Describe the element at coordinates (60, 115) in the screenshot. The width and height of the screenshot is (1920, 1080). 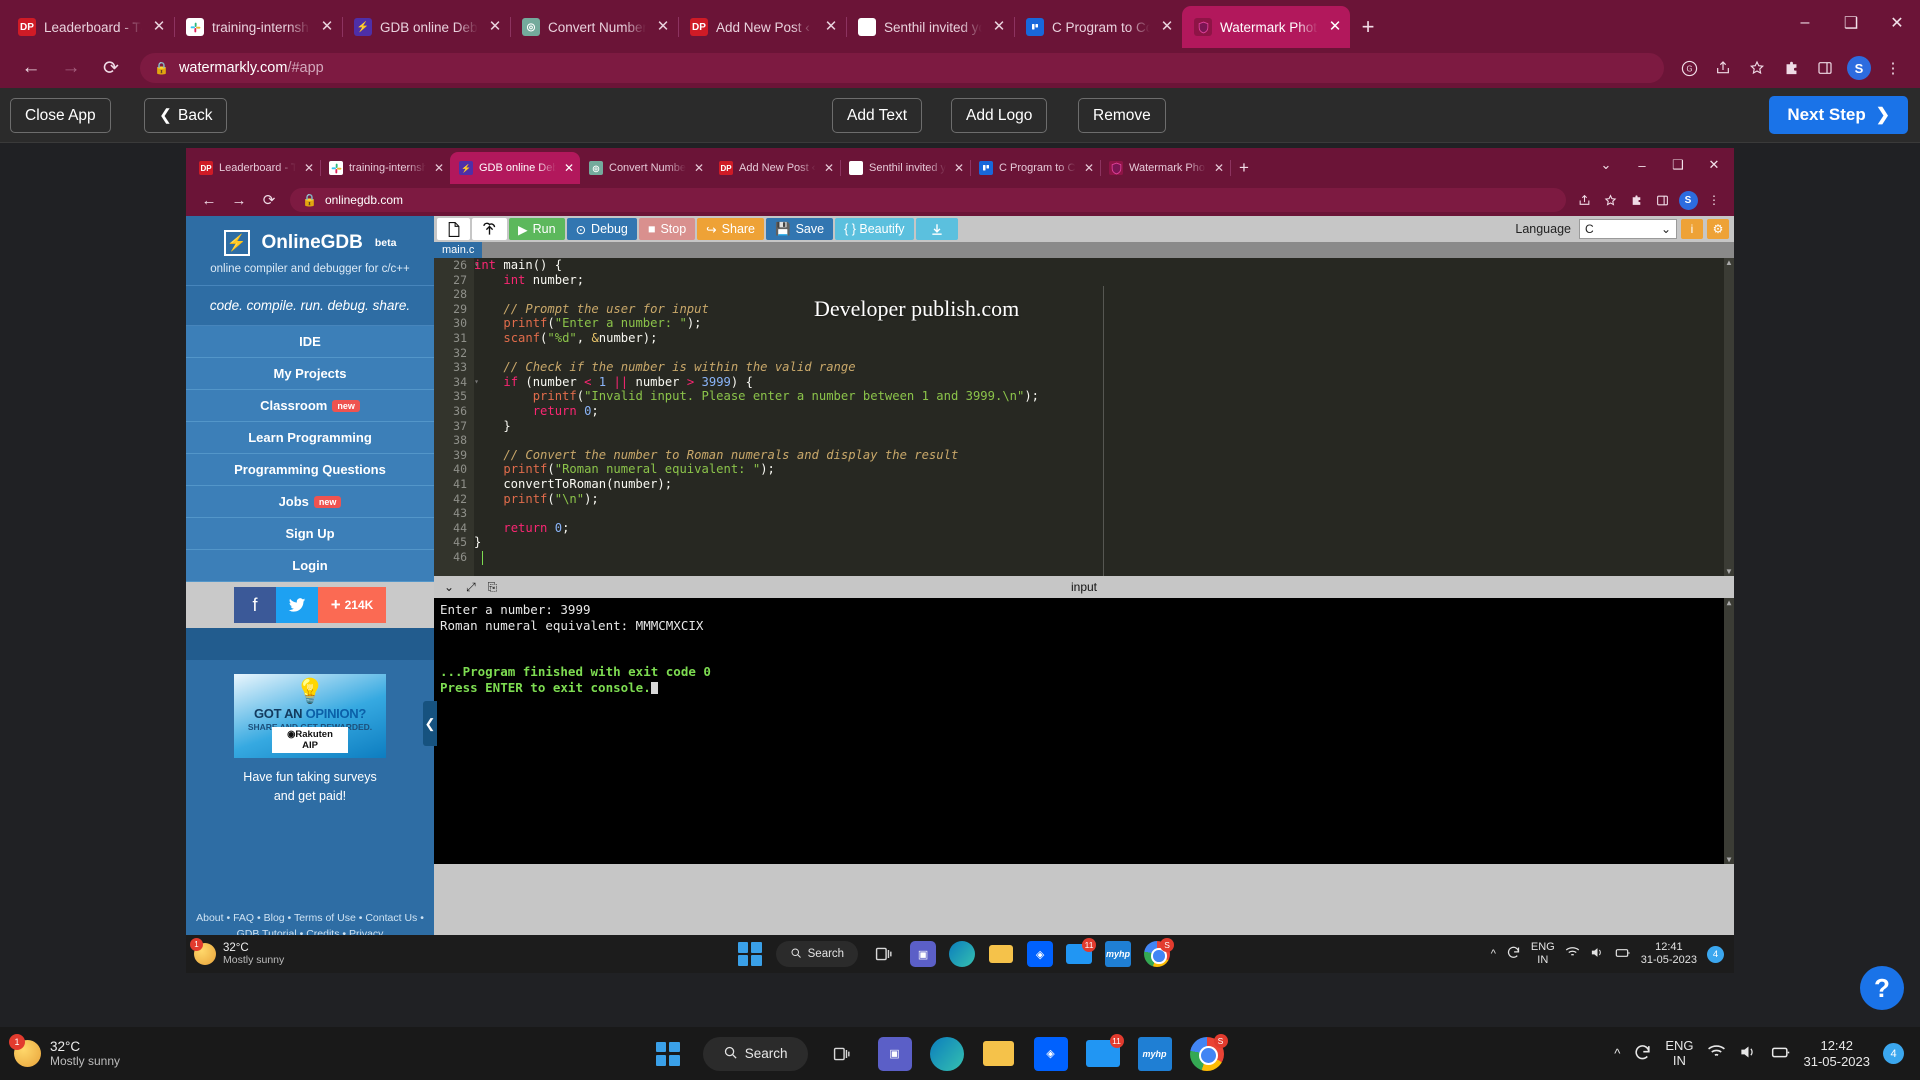
I see `close-app-button: Close App` at that location.